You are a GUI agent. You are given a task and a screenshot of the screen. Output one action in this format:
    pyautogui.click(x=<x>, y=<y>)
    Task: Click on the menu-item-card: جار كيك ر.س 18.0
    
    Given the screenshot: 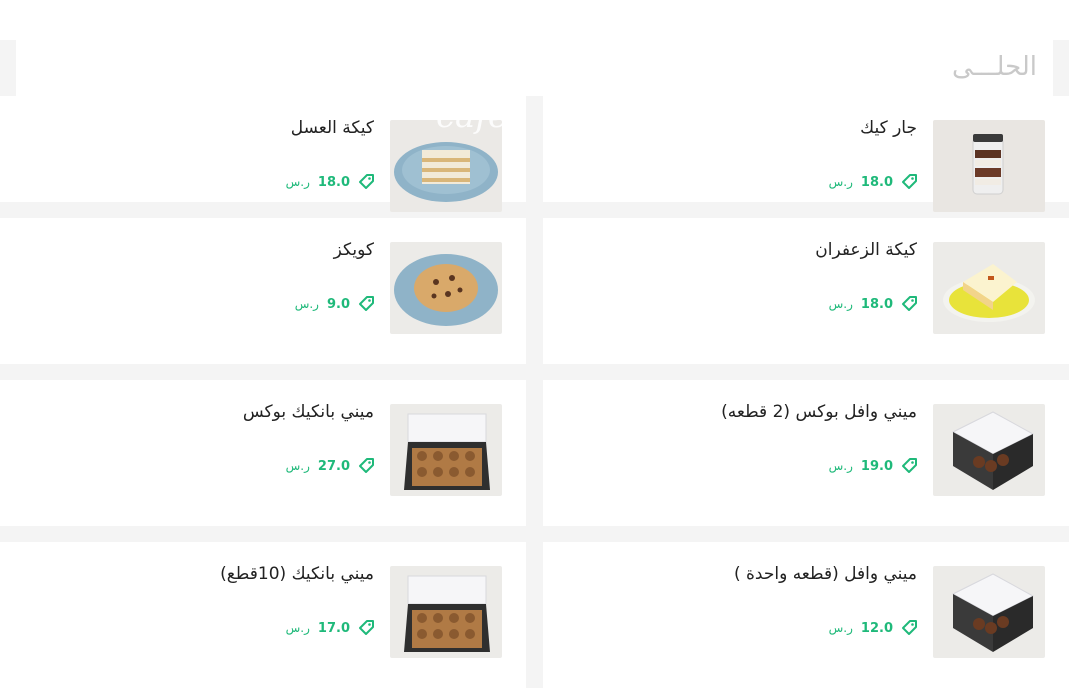 What is the action you would take?
    pyautogui.click(x=806, y=154)
    